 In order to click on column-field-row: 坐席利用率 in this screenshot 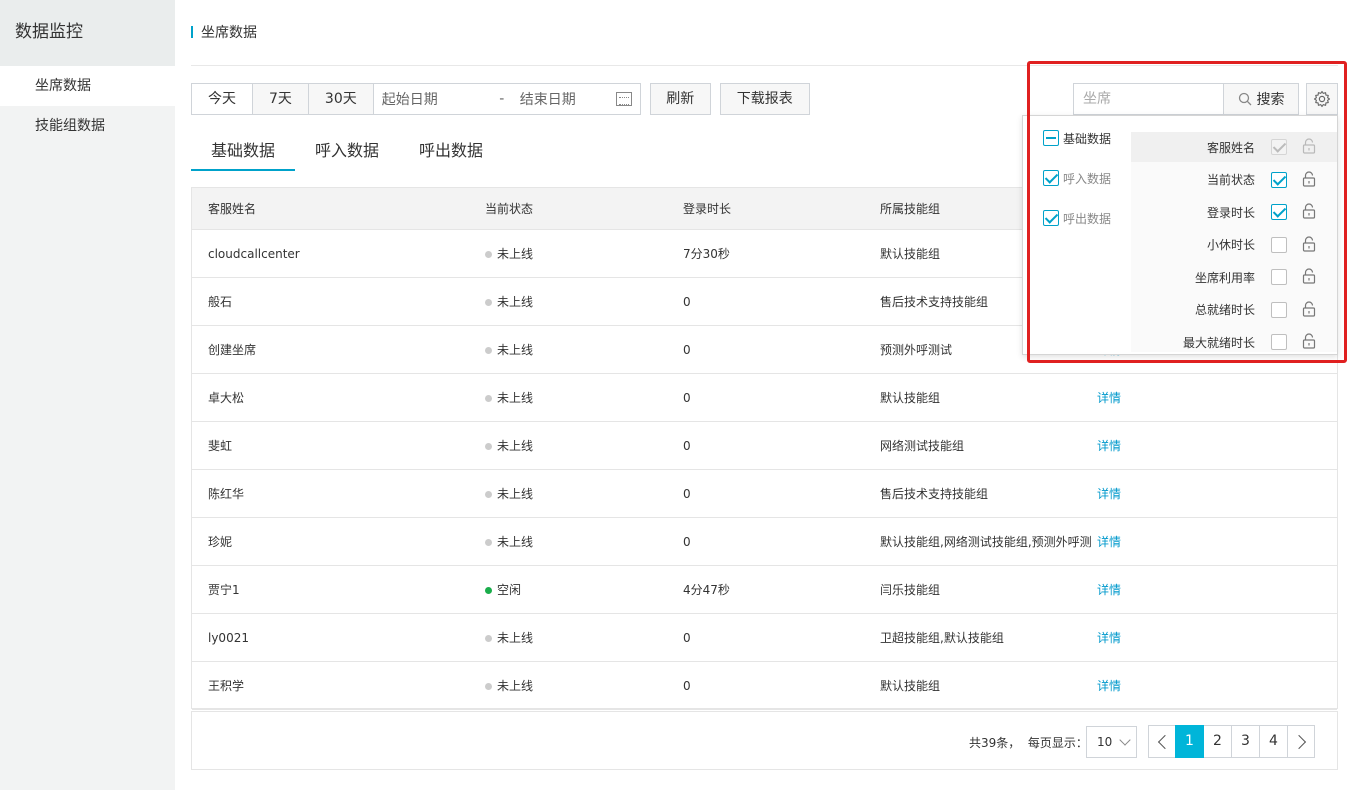, I will do `click(1234, 277)`.